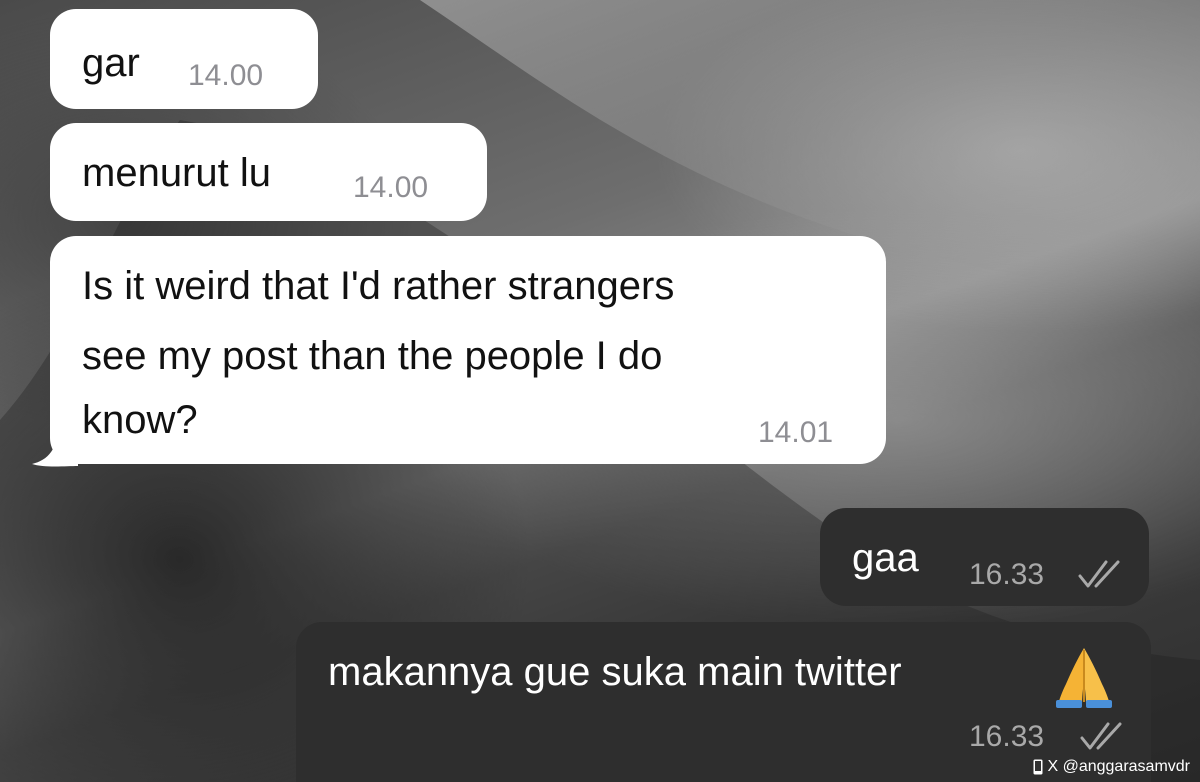 Image resolution: width=1200 pixels, height=782 pixels. I want to click on outgoing-message-bubble: makannya gue suka main twitter 16.33, so click(723, 702).